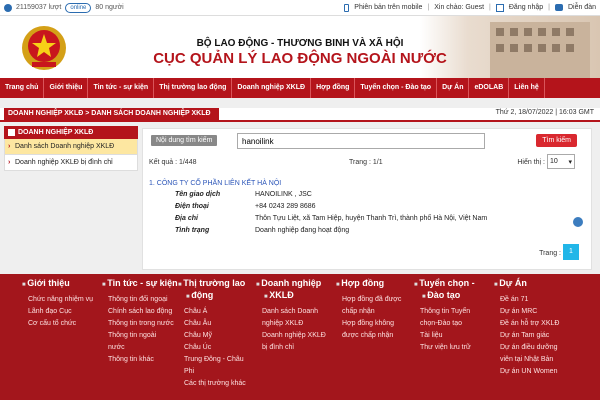  I want to click on footer-link: Châu Âu, so click(215, 324).